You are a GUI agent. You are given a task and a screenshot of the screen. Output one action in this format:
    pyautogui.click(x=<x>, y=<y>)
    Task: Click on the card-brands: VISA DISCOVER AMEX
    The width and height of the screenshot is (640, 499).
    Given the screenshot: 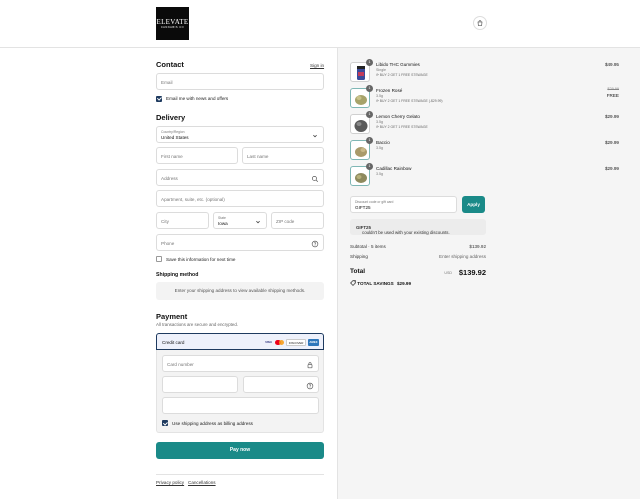 What is the action you would take?
    pyautogui.click(x=291, y=342)
    